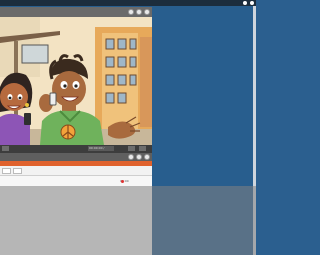  Describe the element at coordinates (128, 3) in the screenshot. I see `top-panel` at that location.